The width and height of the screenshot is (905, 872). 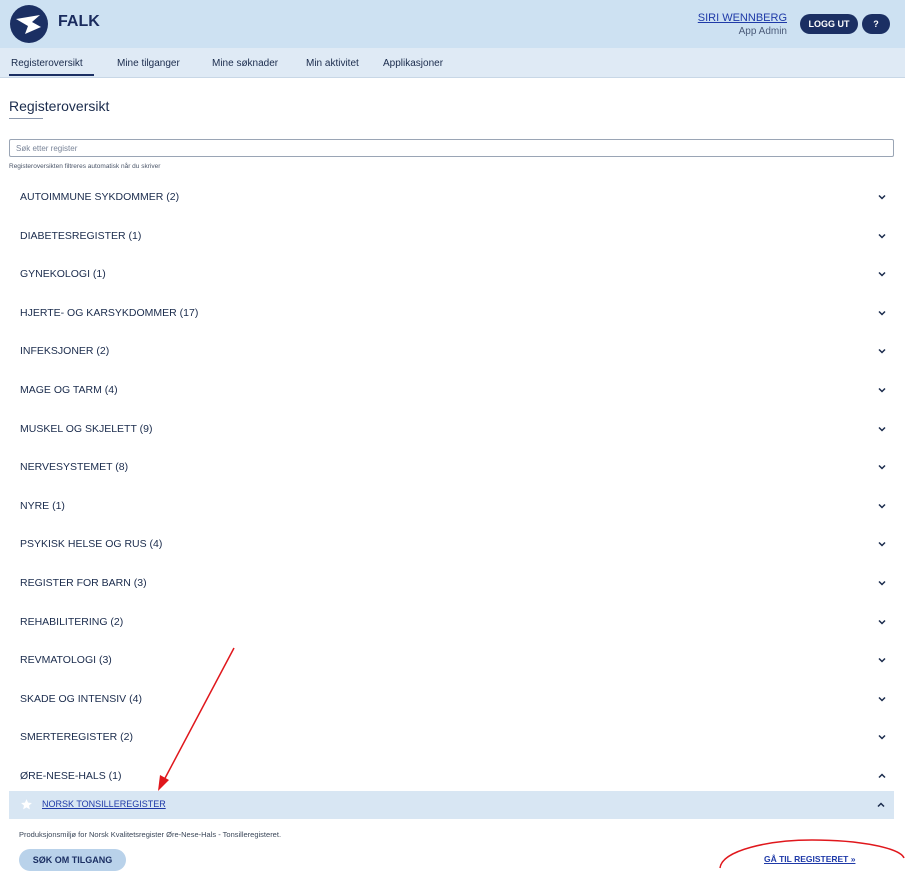 What do you see at coordinates (452, 621) in the screenshot?
I see `category-row: REHABILITERING (2)` at bounding box center [452, 621].